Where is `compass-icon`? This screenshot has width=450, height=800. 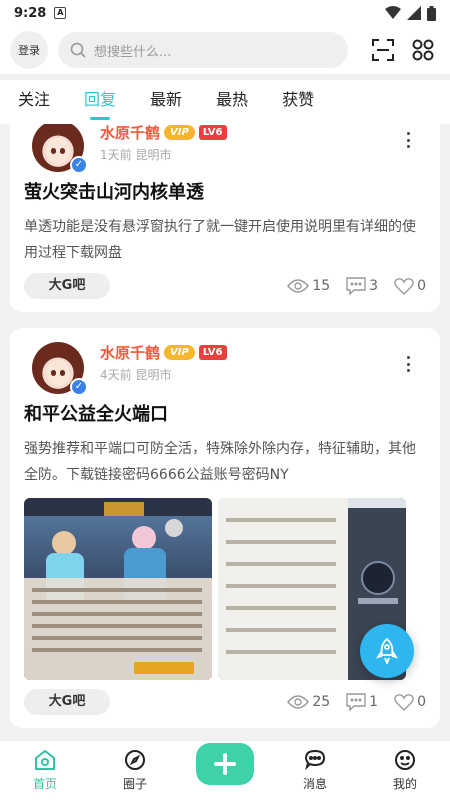 compass-icon is located at coordinates (135, 760).